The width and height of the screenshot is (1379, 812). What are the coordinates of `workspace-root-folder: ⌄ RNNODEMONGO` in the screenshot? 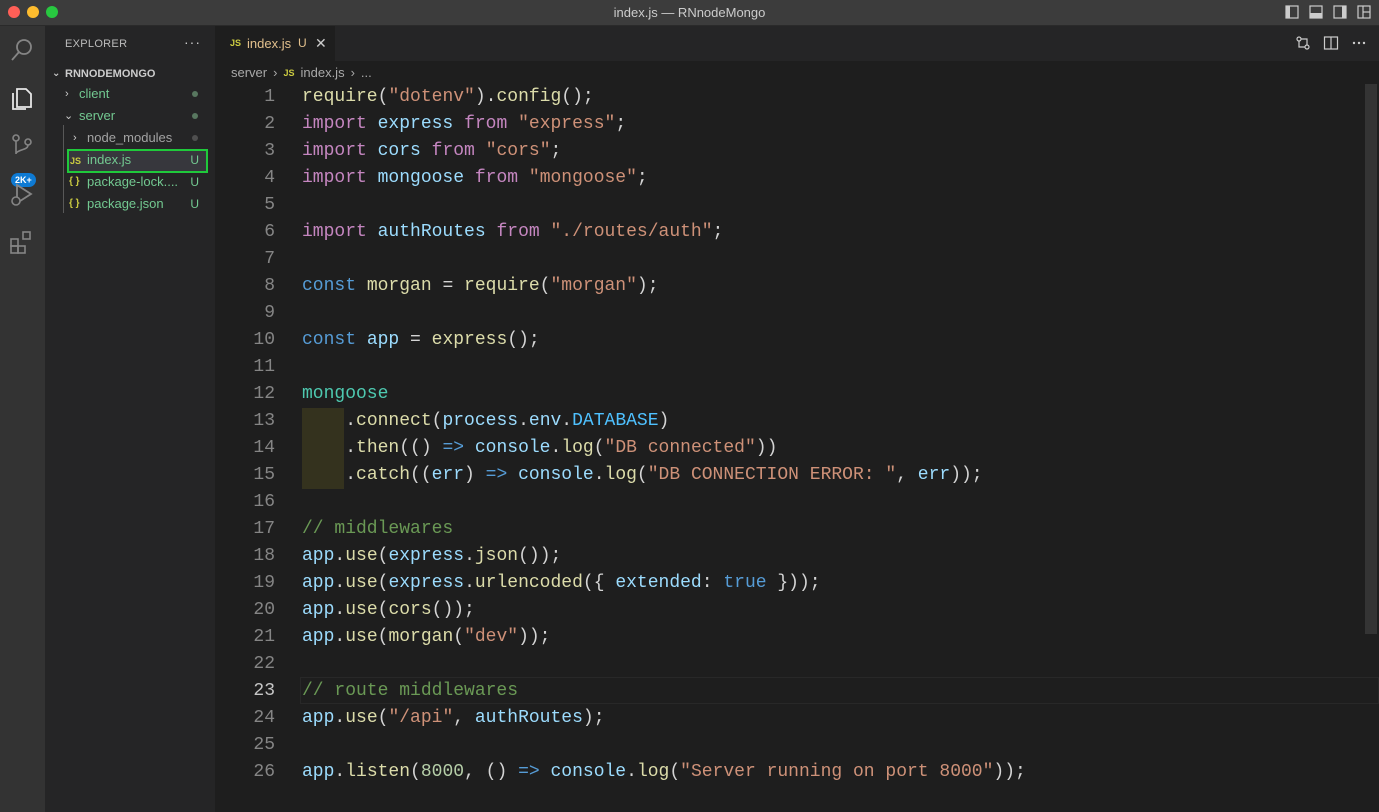 It's located at (130, 74).